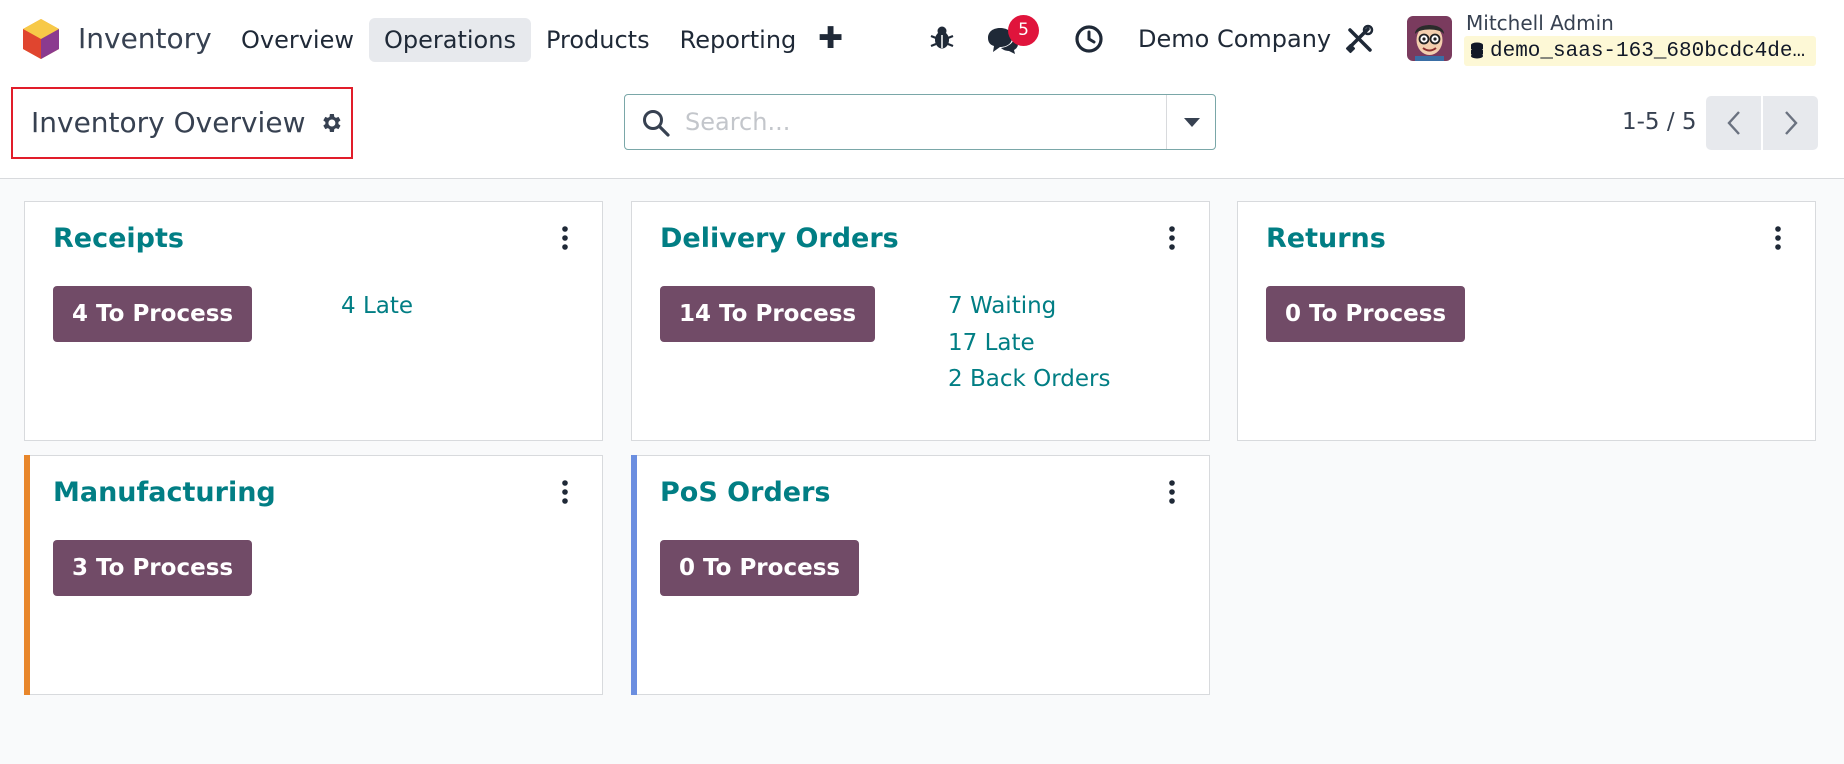 The width and height of the screenshot is (1844, 764). I want to click on breadcrumb: Inventory Overview, so click(182, 123).